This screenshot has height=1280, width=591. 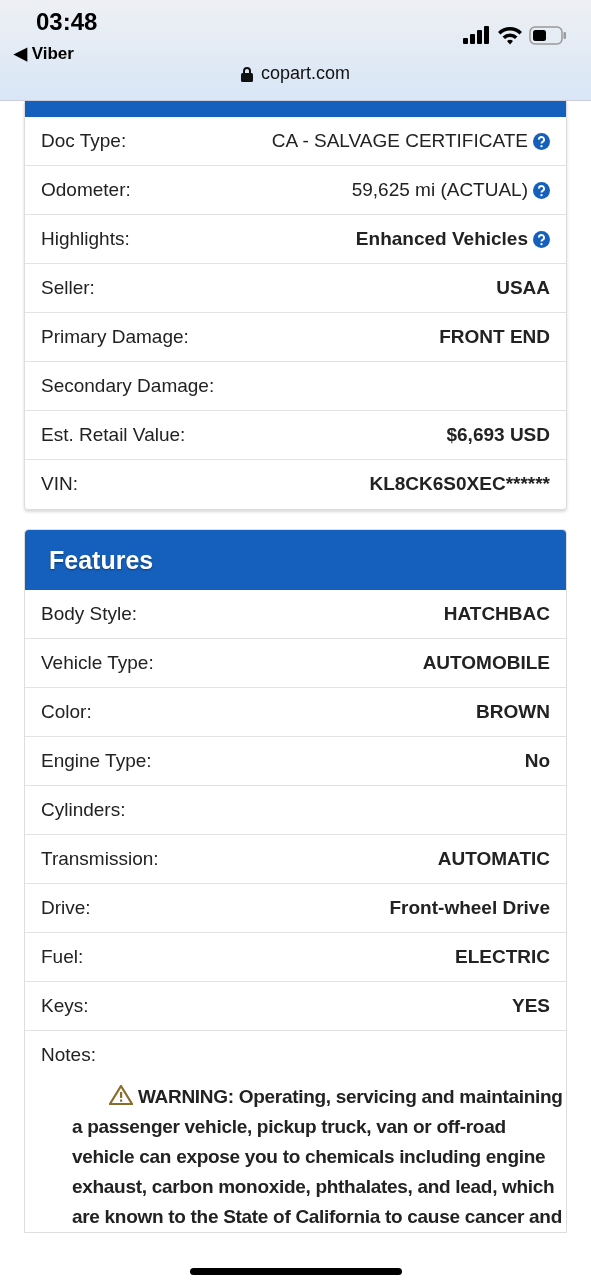 I want to click on field-label: Odometer:, so click(x=86, y=189).